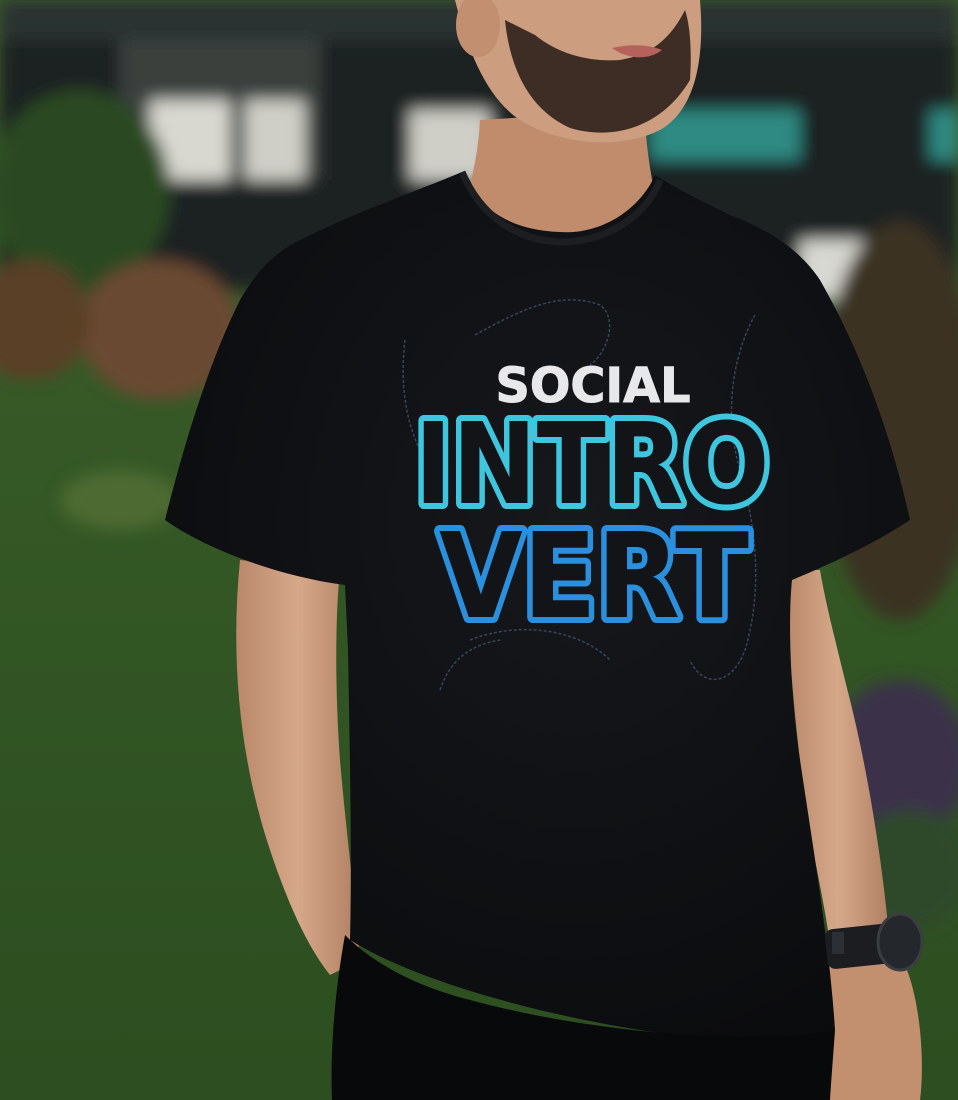 The image size is (958, 1100). I want to click on right-hand, so click(872, 1030).